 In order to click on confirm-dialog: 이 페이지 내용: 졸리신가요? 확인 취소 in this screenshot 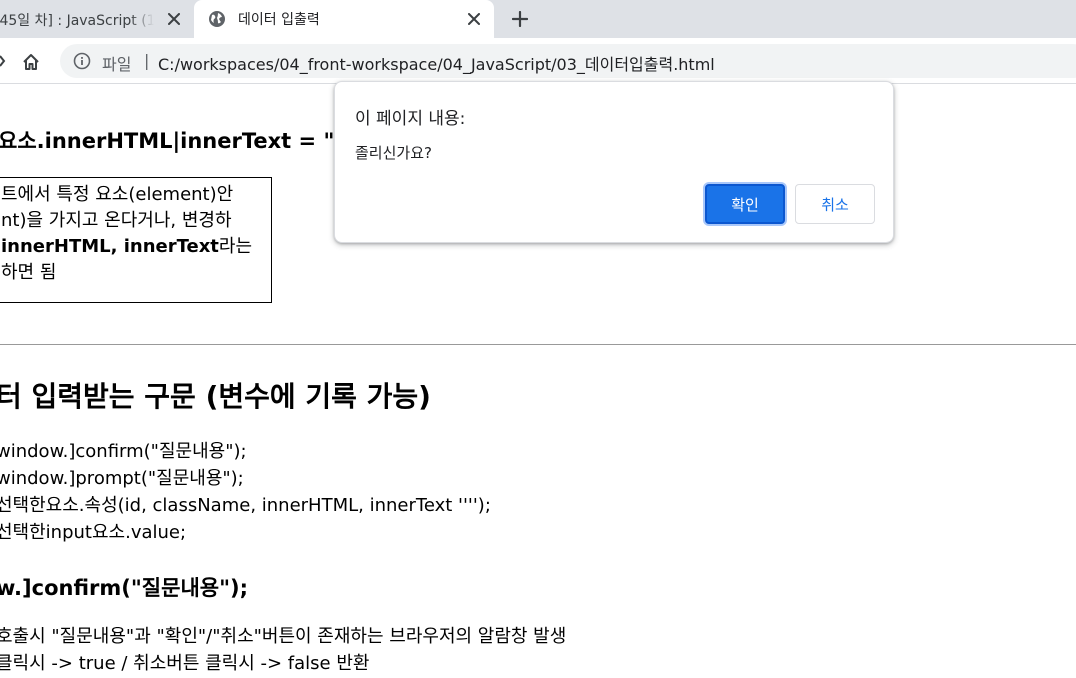, I will do `click(614, 162)`.